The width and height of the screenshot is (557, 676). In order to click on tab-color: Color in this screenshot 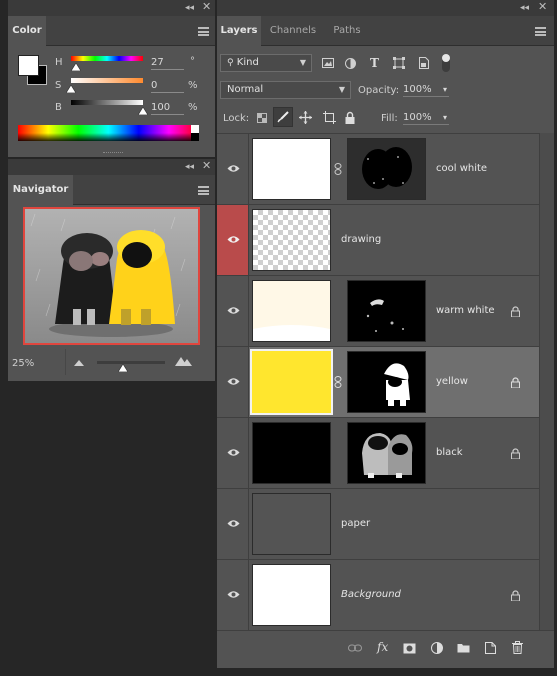, I will do `click(27, 31)`.